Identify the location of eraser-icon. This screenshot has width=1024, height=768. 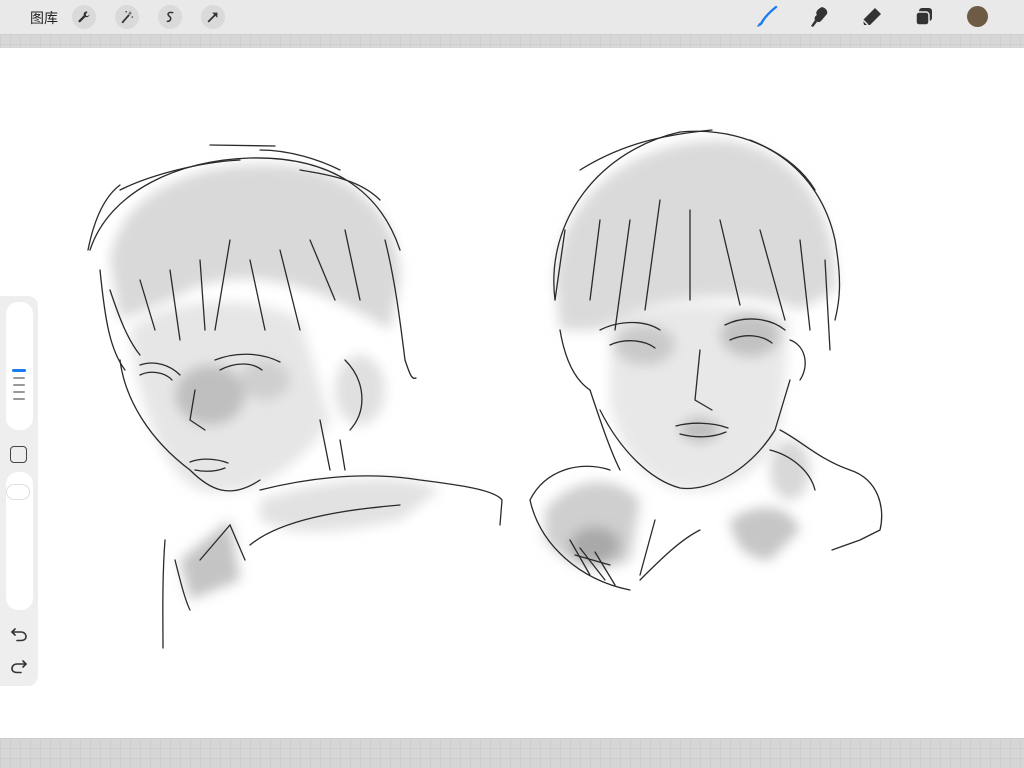
(871, 17).